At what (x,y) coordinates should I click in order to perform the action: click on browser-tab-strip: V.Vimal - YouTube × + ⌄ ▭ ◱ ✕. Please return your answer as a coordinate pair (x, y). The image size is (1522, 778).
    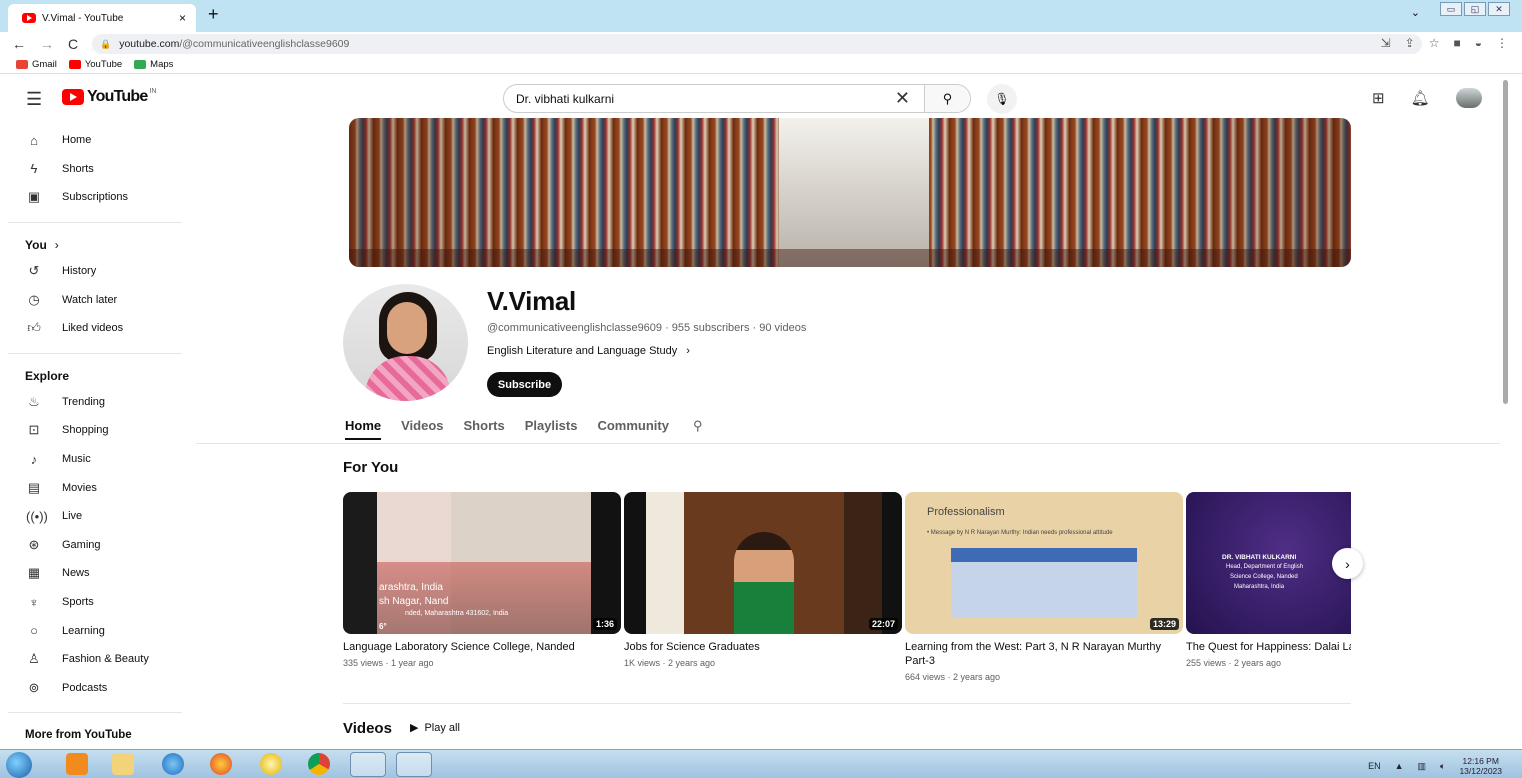
    Looking at the image, I should click on (761, 16).